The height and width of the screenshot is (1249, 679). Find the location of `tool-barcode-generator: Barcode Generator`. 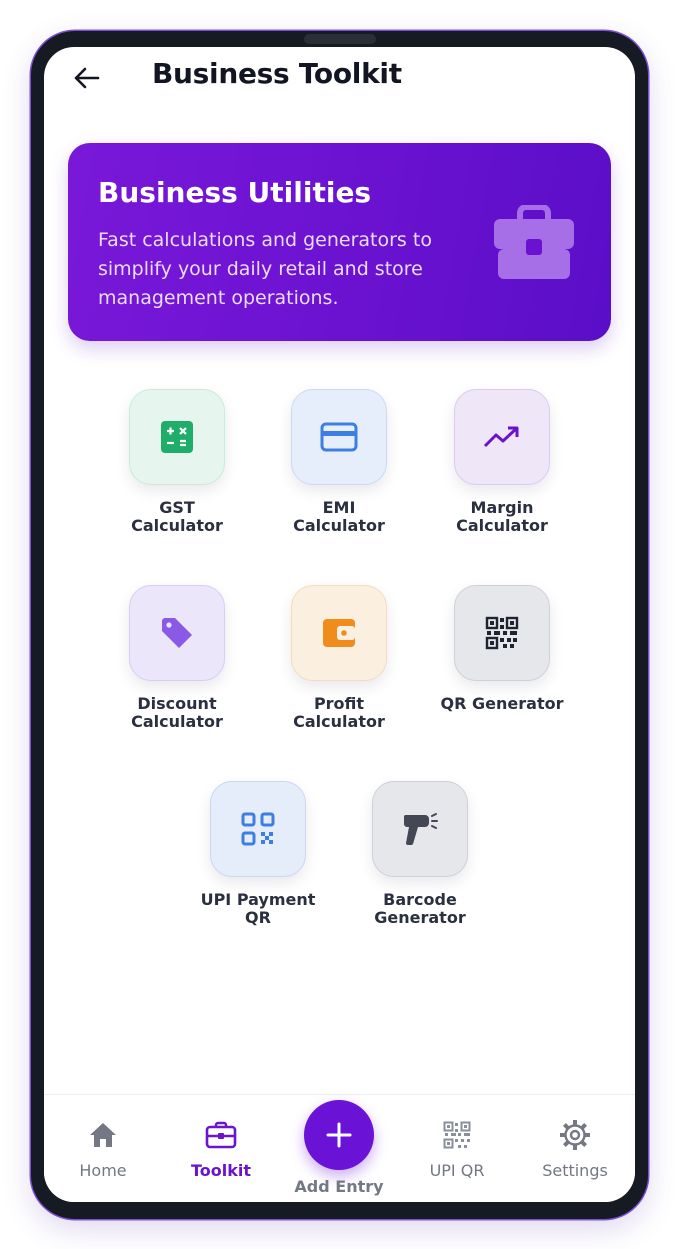

tool-barcode-generator: Barcode Generator is located at coordinates (420, 854).